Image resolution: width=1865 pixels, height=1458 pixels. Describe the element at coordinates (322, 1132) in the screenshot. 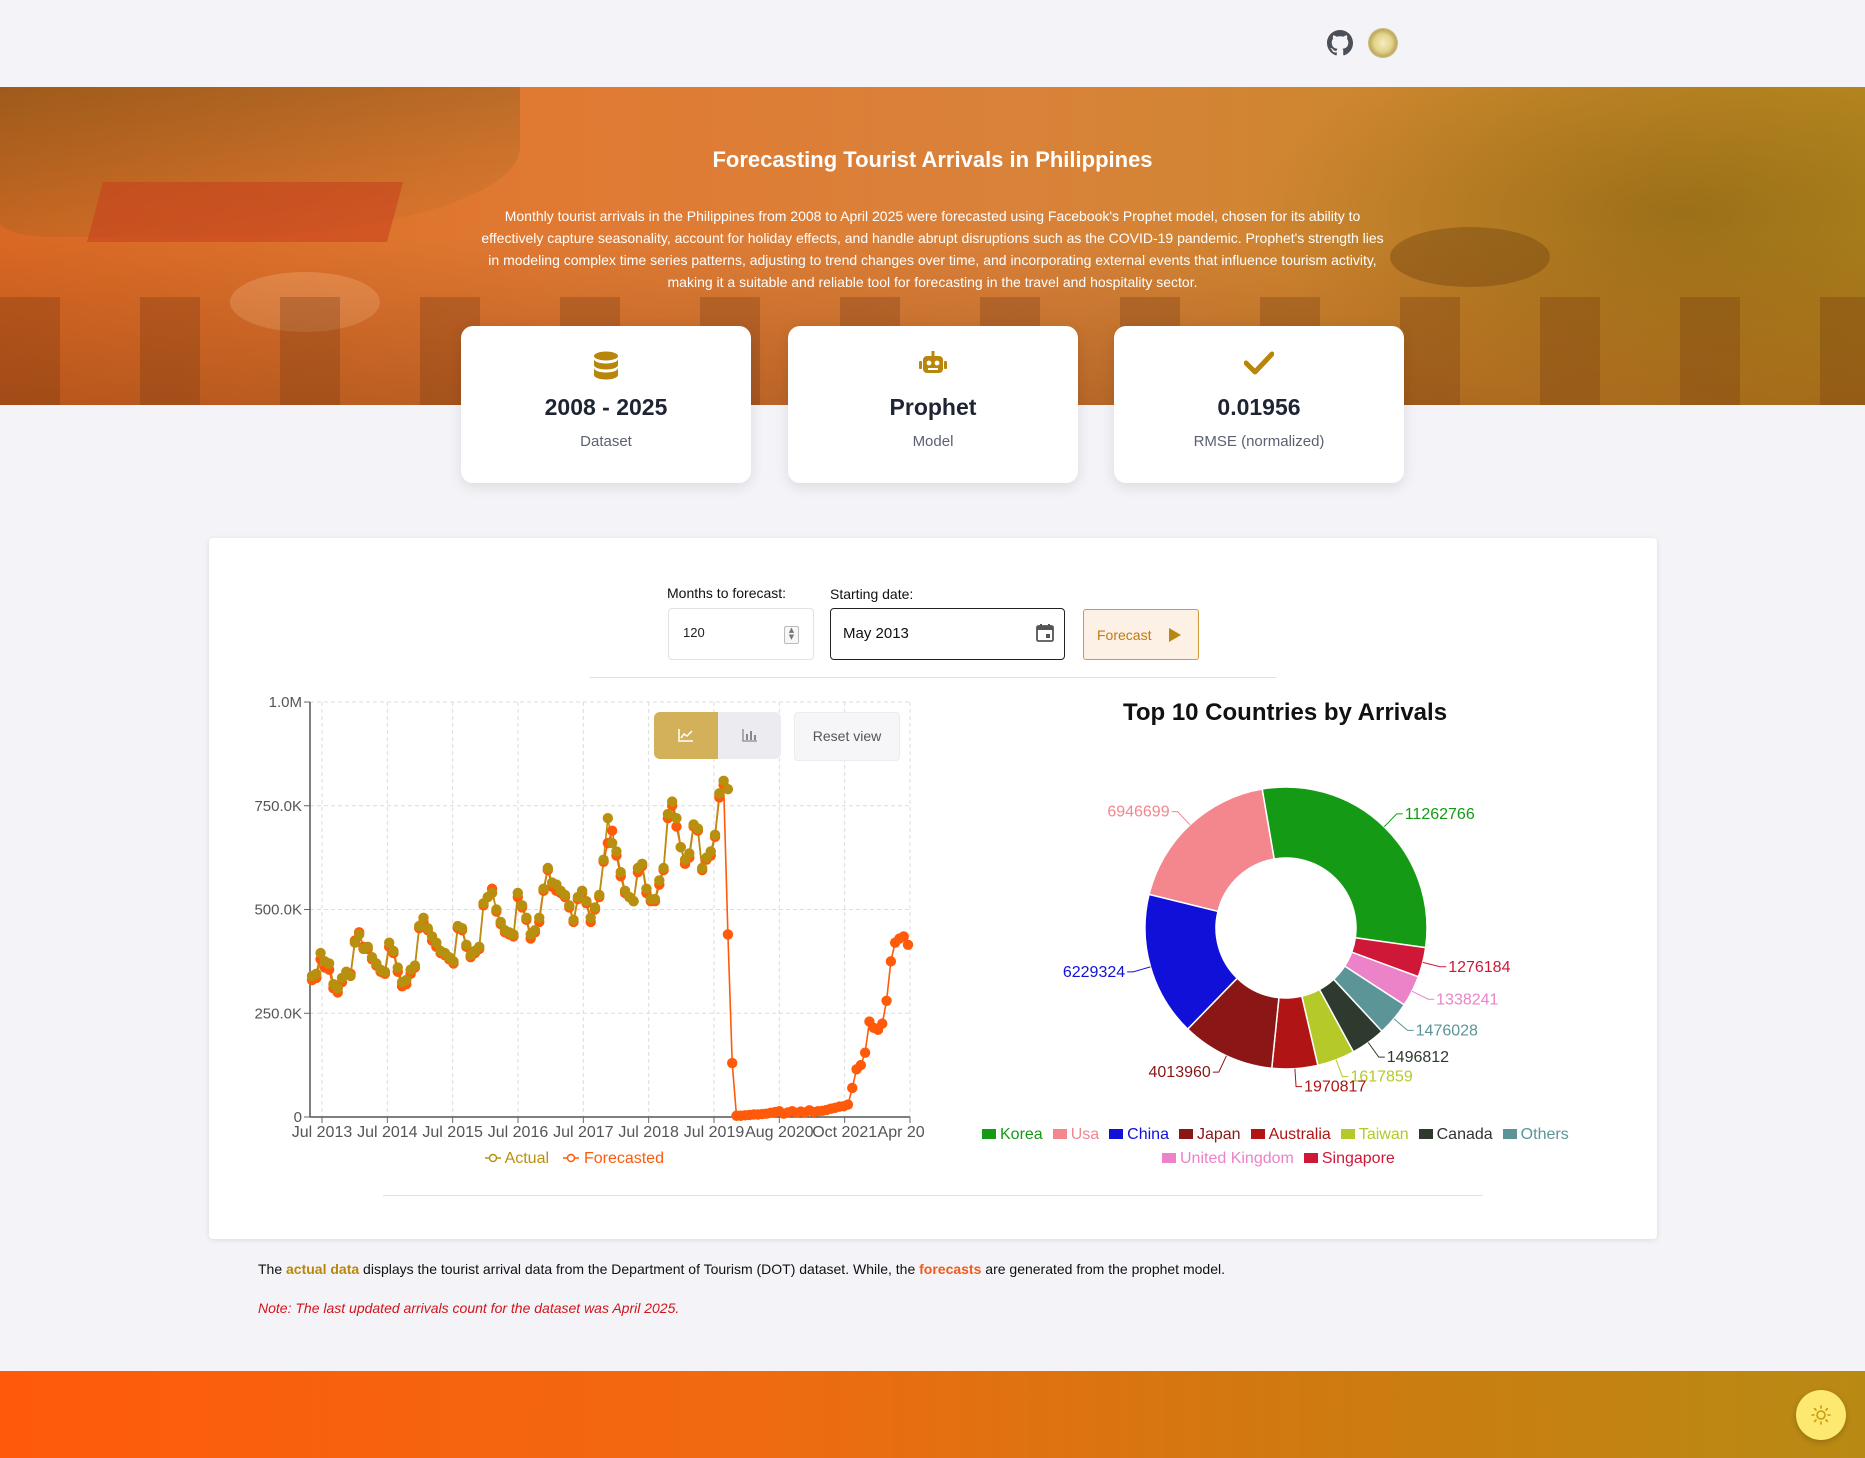

I see `x-tick-label: Jul 2013` at that location.